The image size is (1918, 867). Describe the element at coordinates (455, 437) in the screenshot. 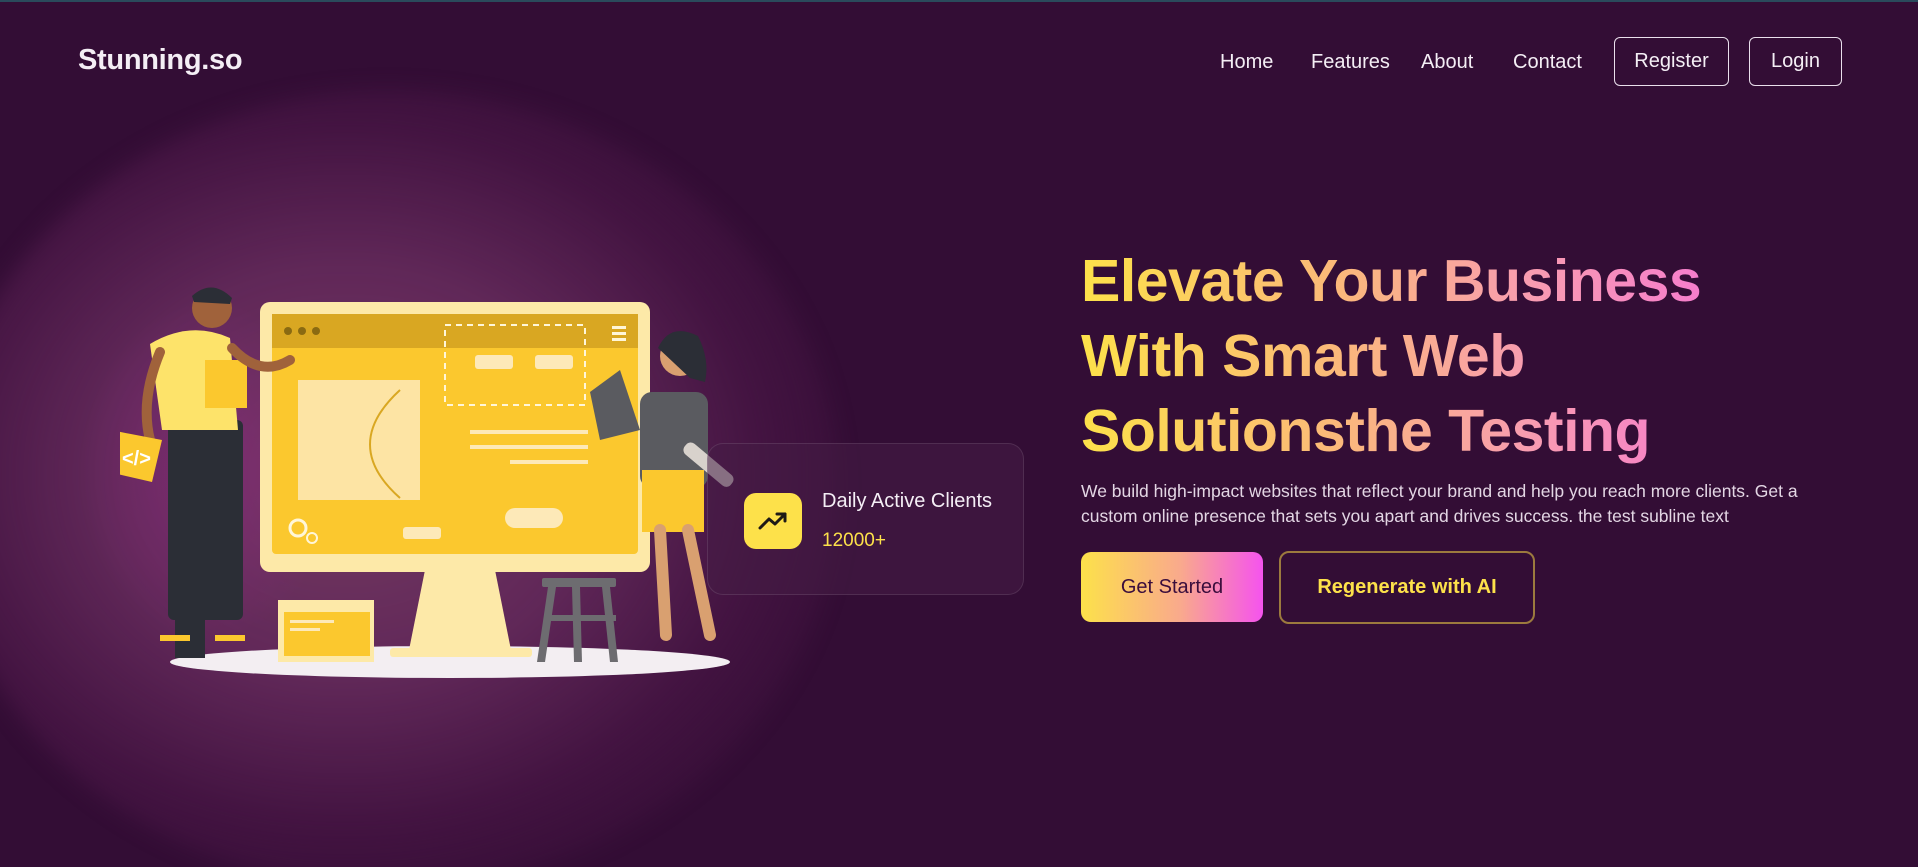

I see `monitor` at that location.